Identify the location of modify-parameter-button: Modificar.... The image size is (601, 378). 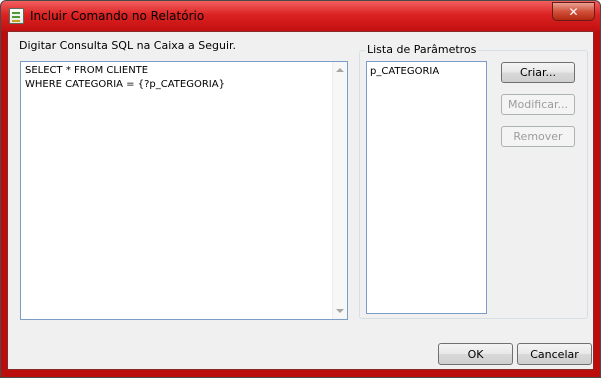
(538, 104).